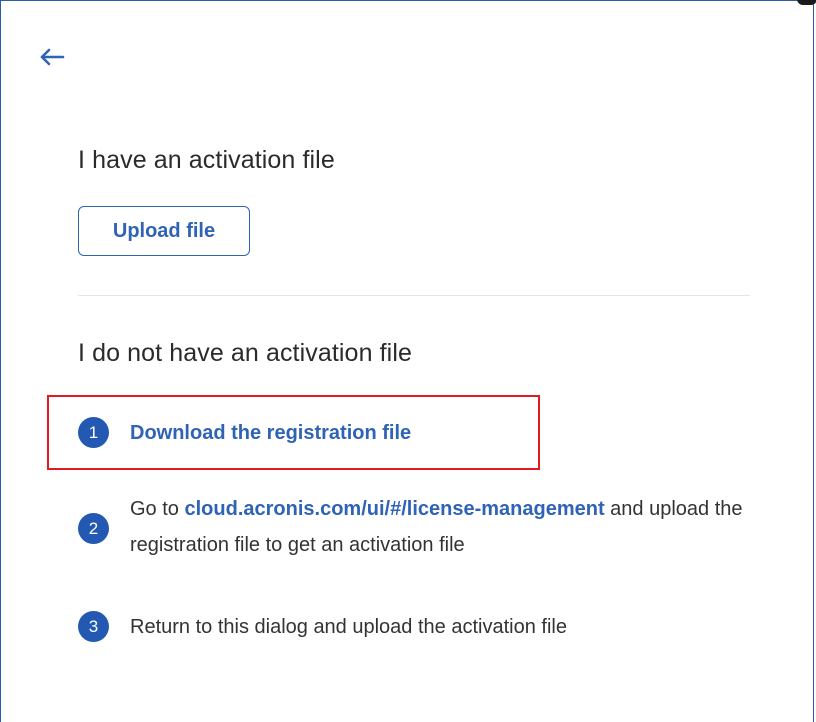 The width and height of the screenshot is (816, 722). I want to click on back-button, so click(52, 57).